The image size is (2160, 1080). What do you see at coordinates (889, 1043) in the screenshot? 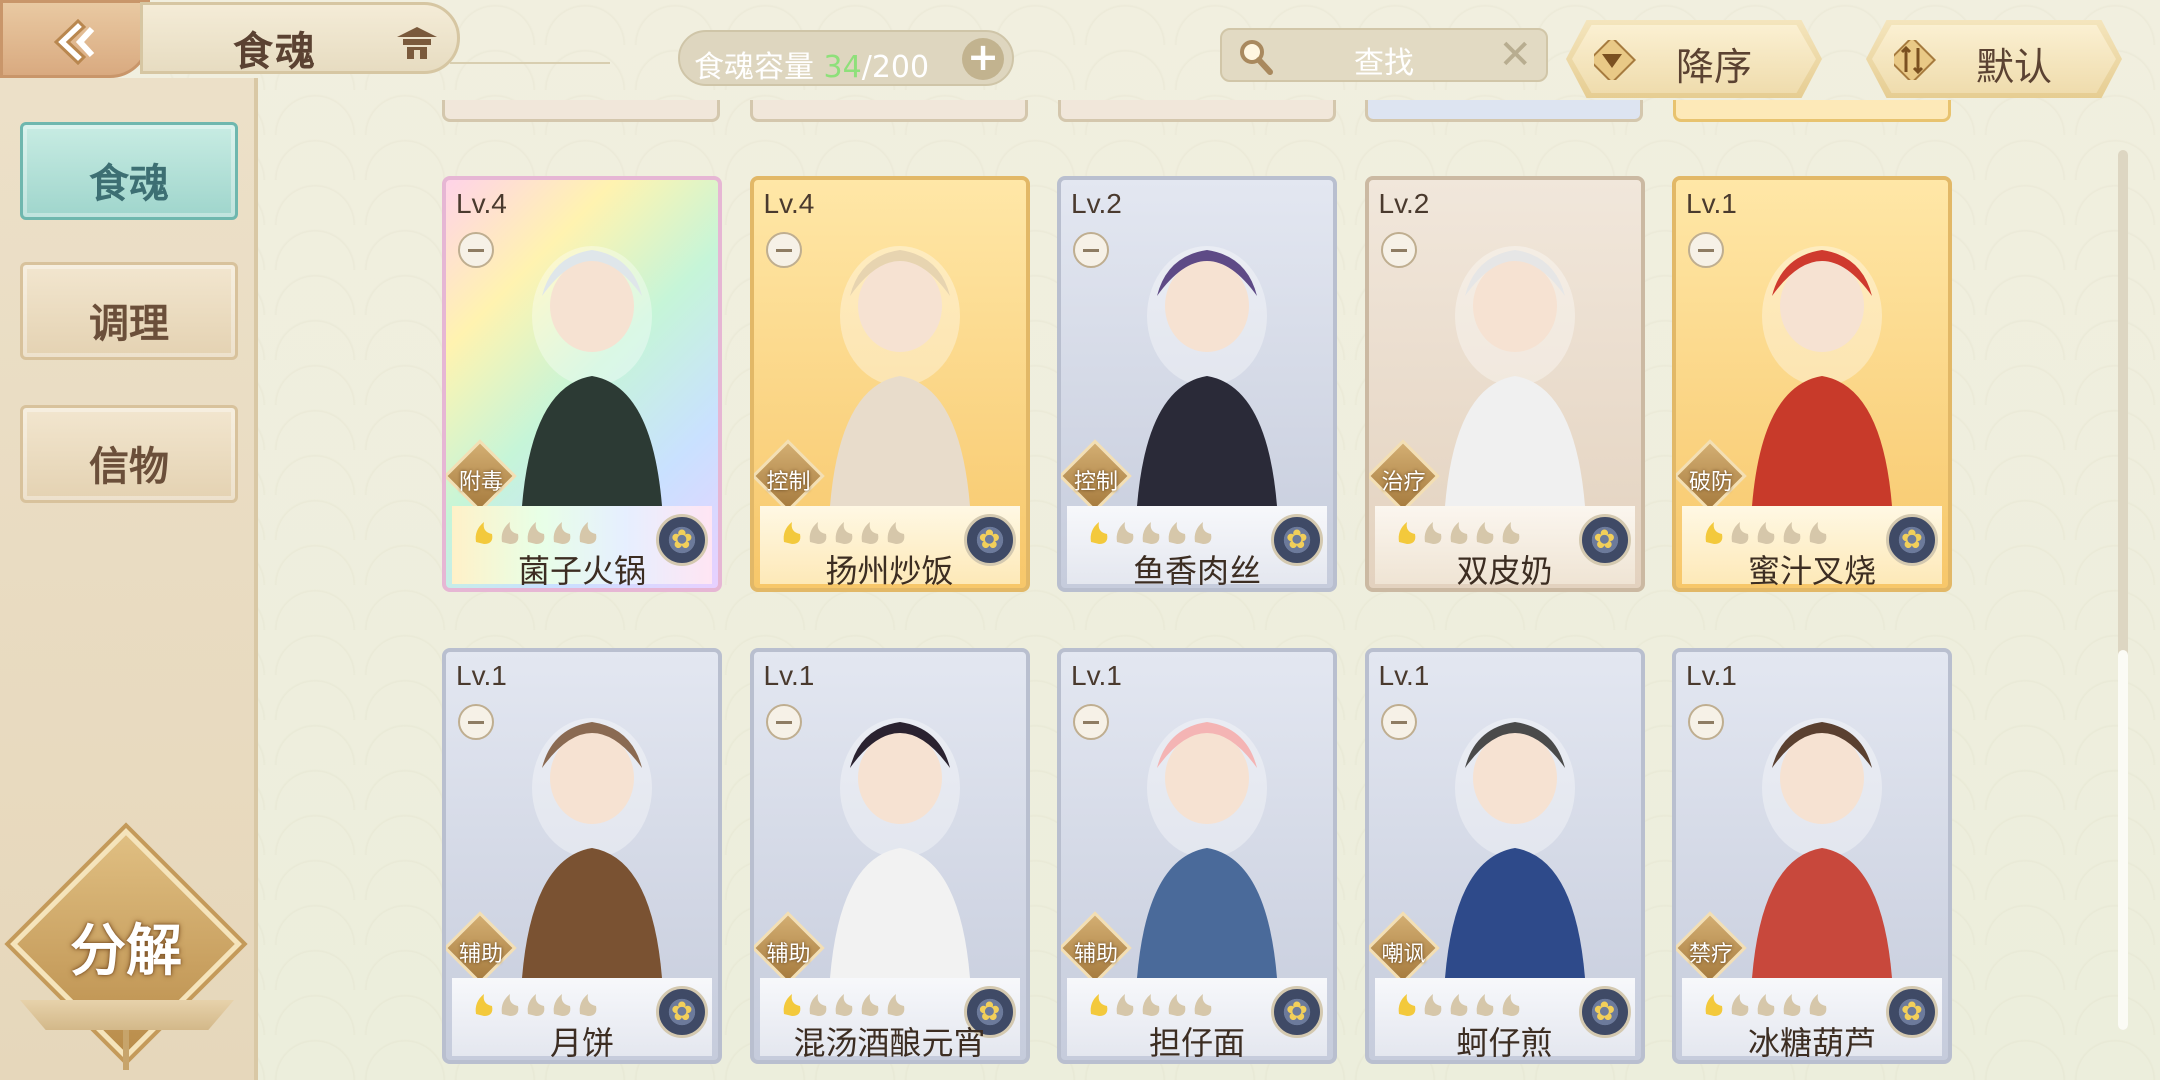
I see `food-soul-name: 混汤酒酿元宵` at bounding box center [889, 1043].